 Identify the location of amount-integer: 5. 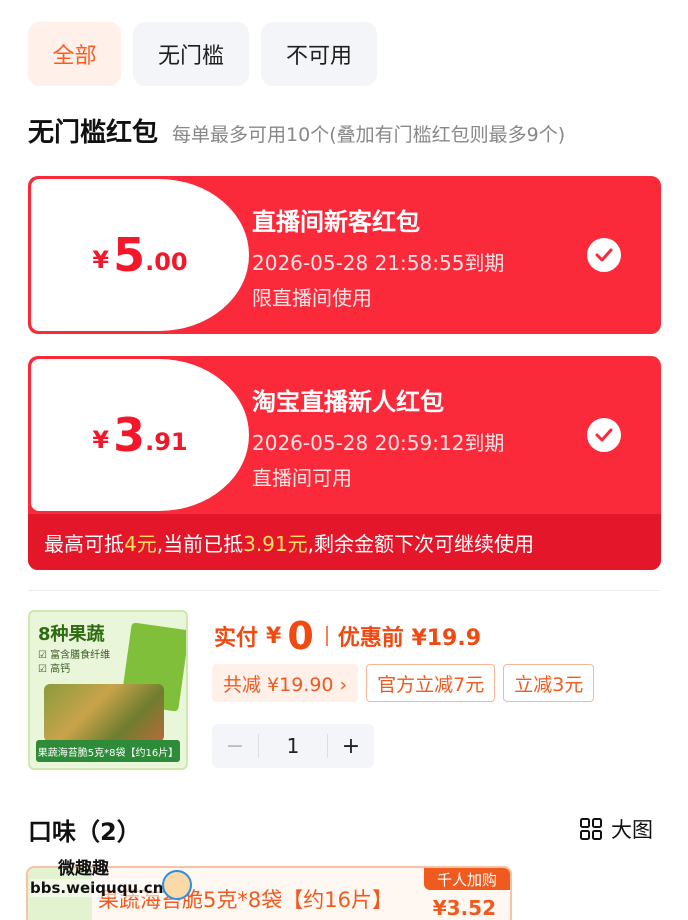
(129, 255).